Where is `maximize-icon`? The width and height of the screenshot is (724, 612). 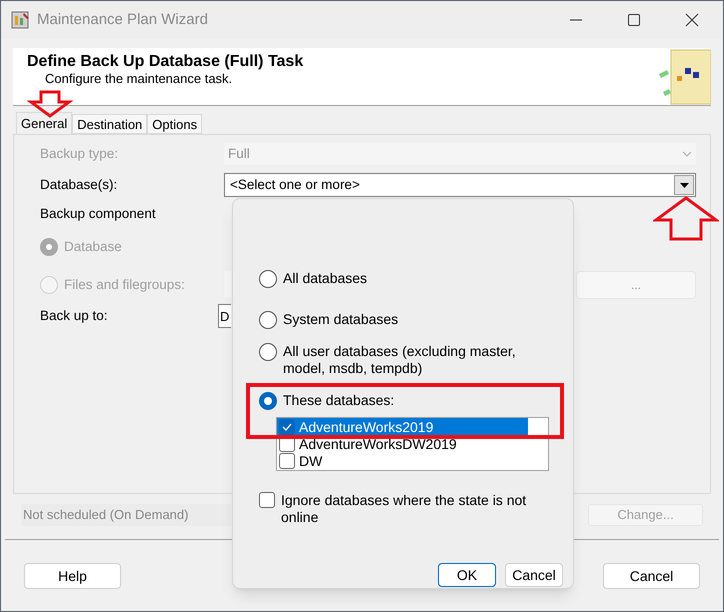
maximize-icon is located at coordinates (634, 20).